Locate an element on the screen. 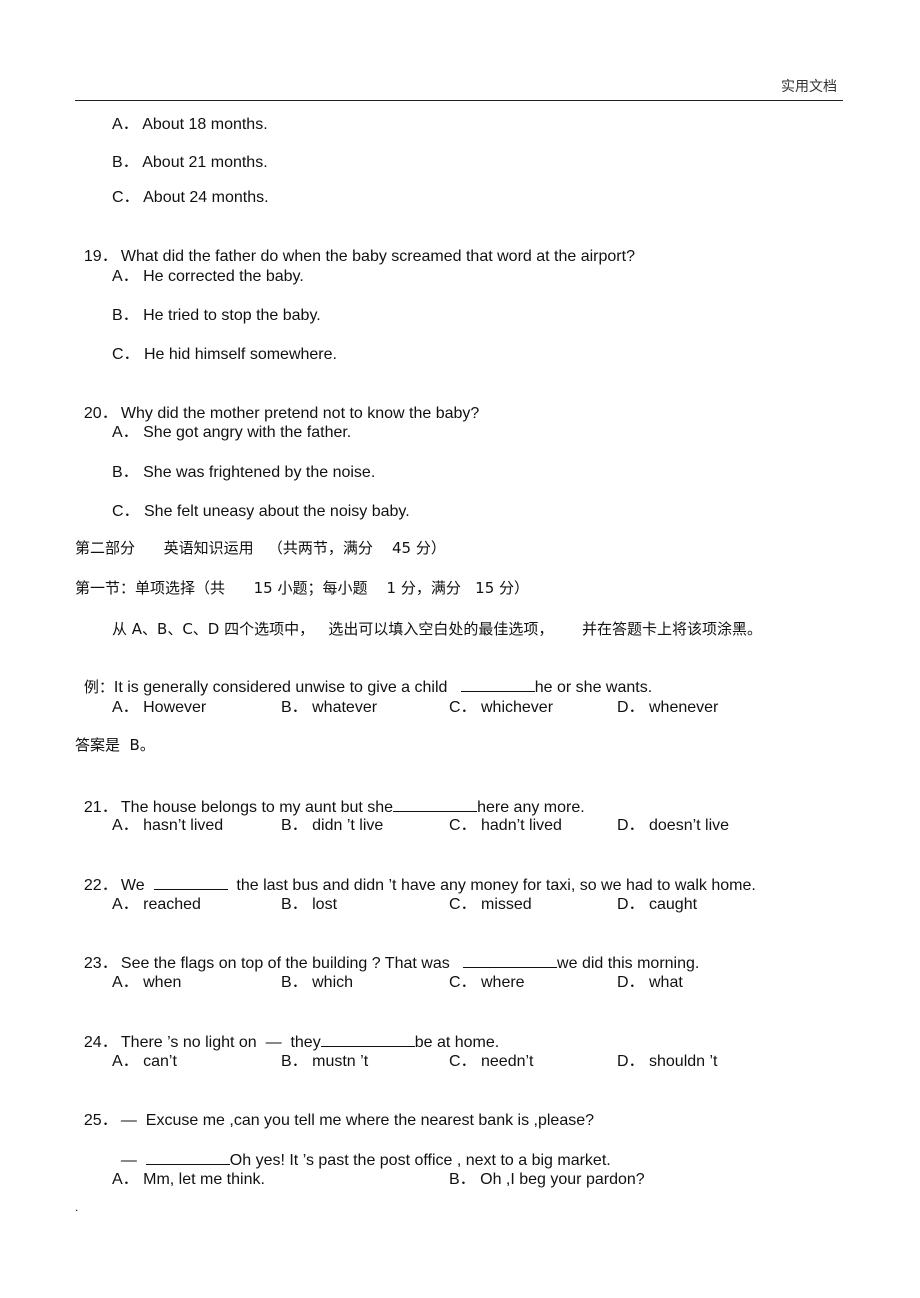 Image resolution: width=920 pixels, height=1298 pixels. question-number: 23． is located at coordinates (100, 963).